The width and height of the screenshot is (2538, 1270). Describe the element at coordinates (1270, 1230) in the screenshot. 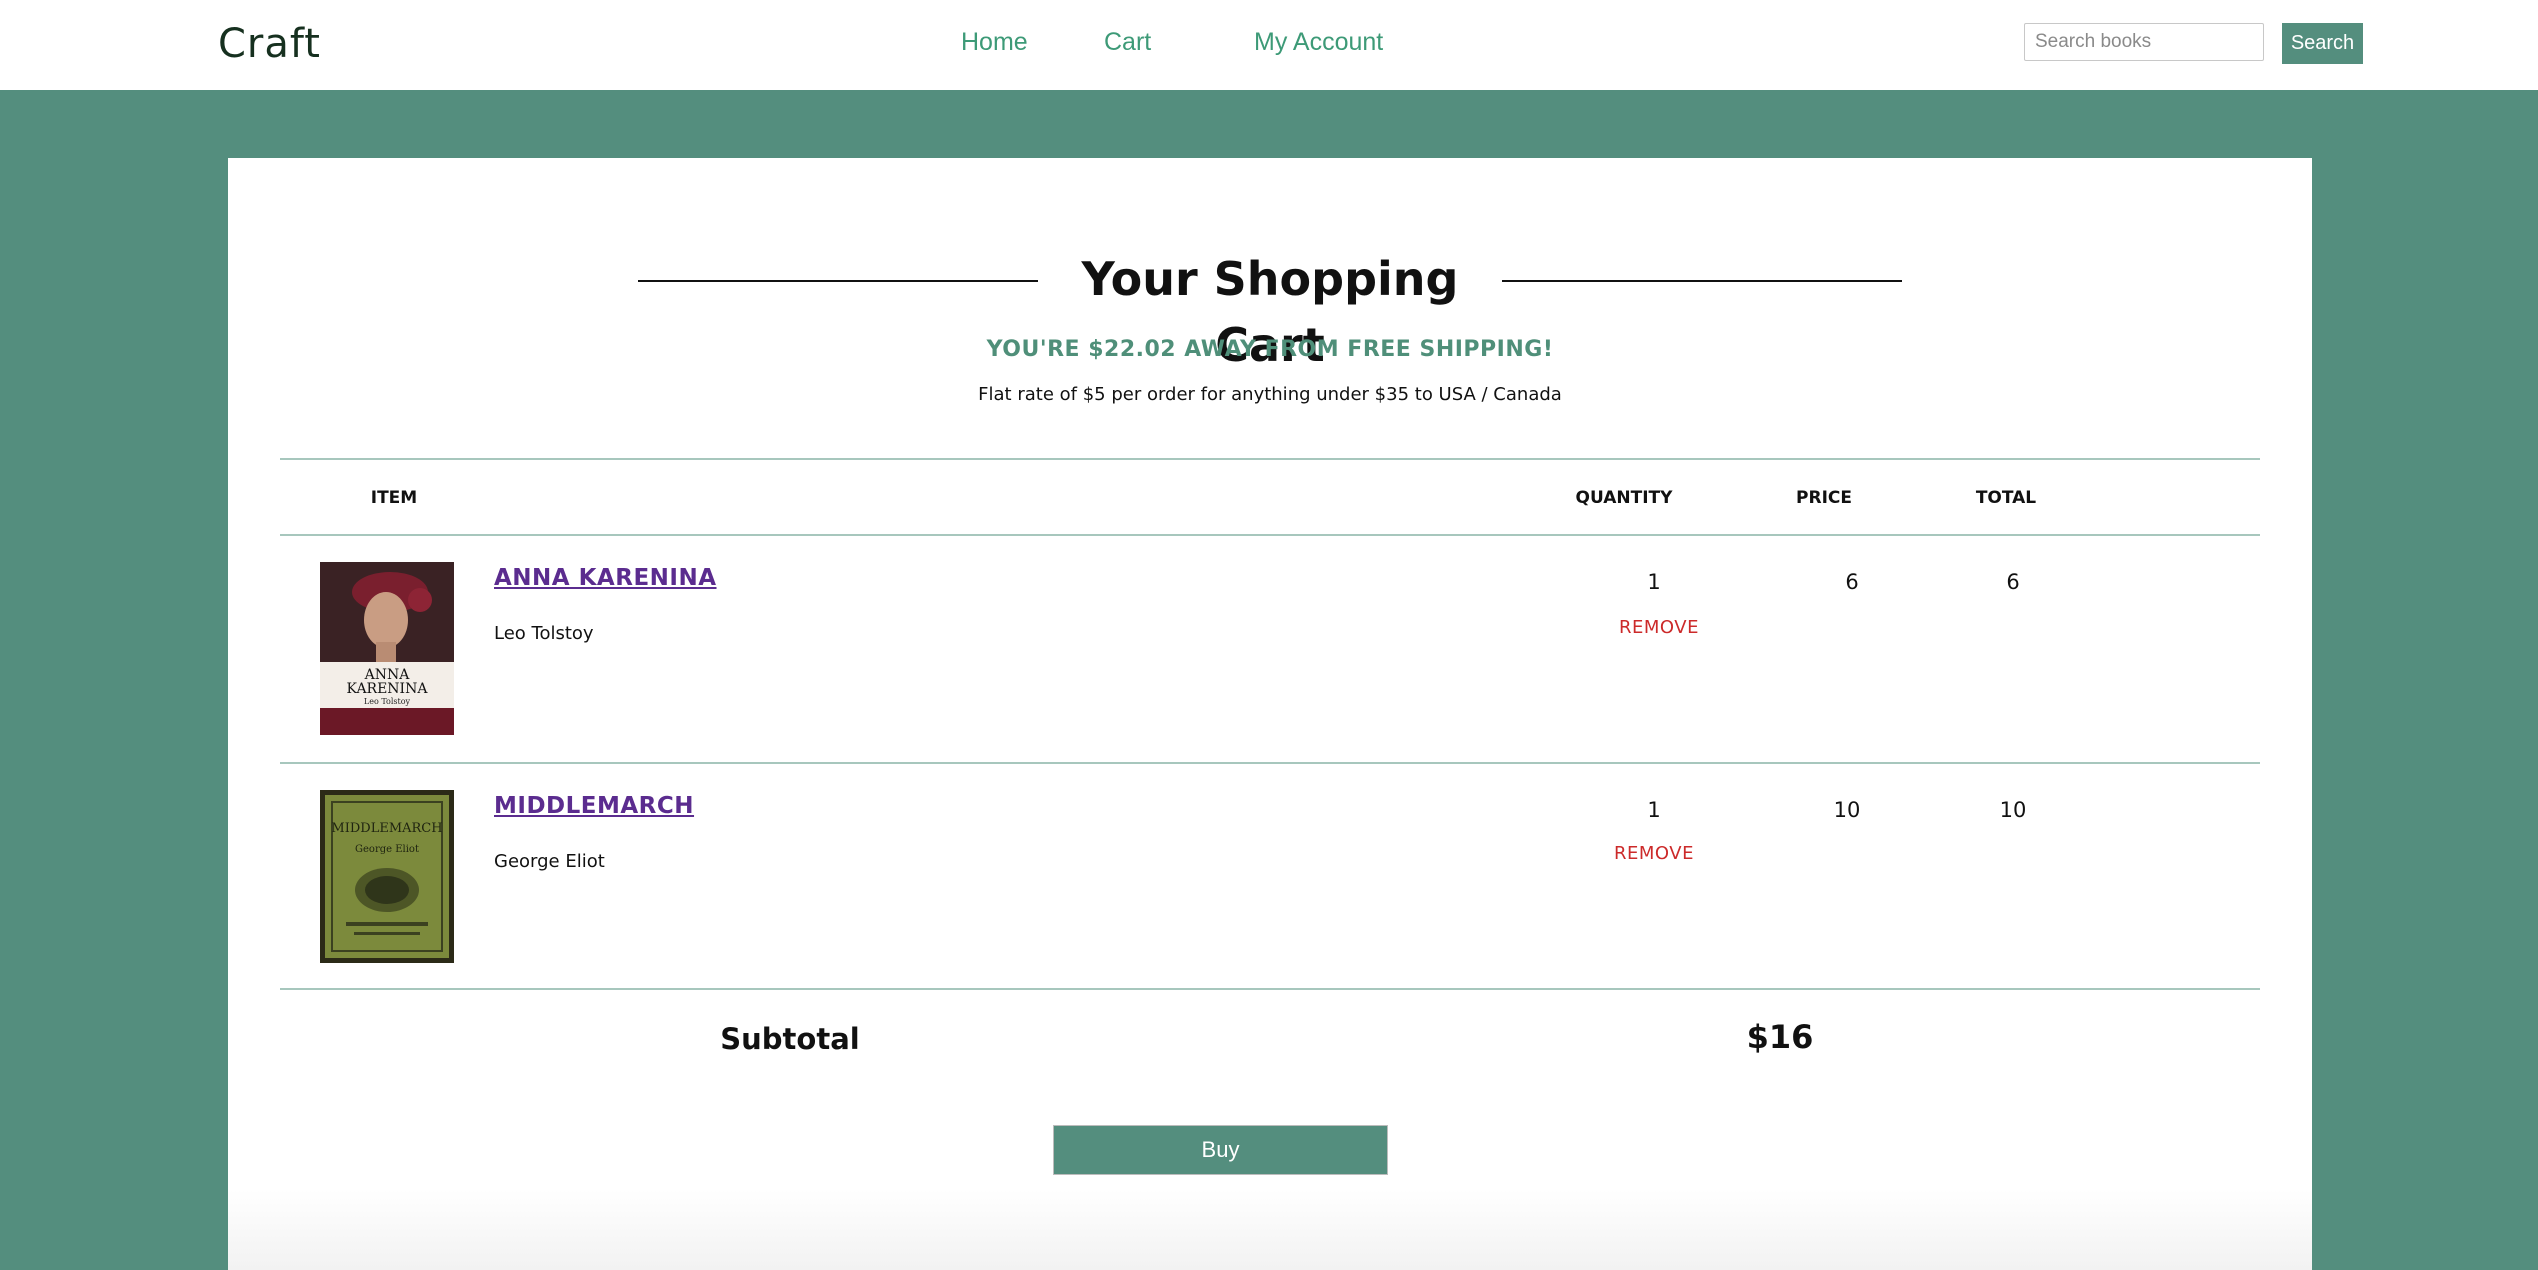

I see `panel-bottom-fade` at that location.